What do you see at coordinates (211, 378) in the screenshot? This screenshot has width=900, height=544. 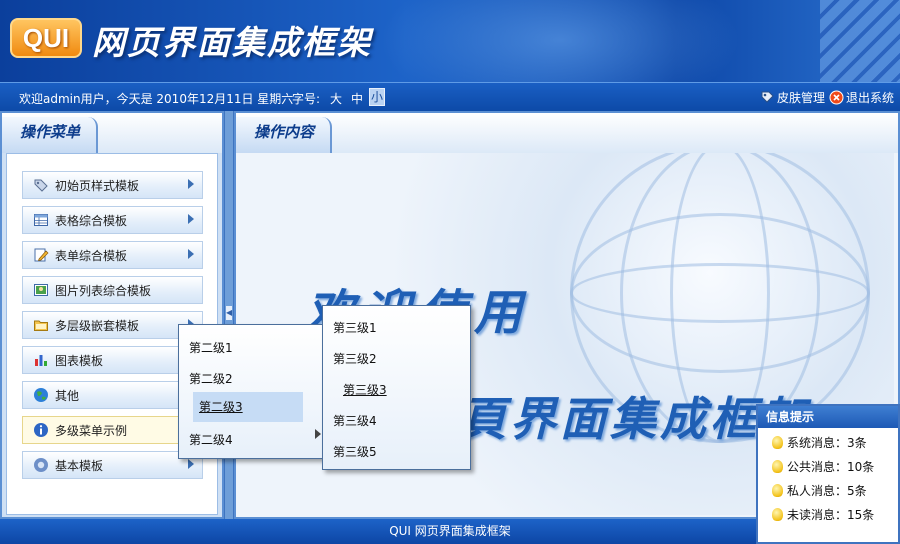 I see `submenu-item: 第二级2` at bounding box center [211, 378].